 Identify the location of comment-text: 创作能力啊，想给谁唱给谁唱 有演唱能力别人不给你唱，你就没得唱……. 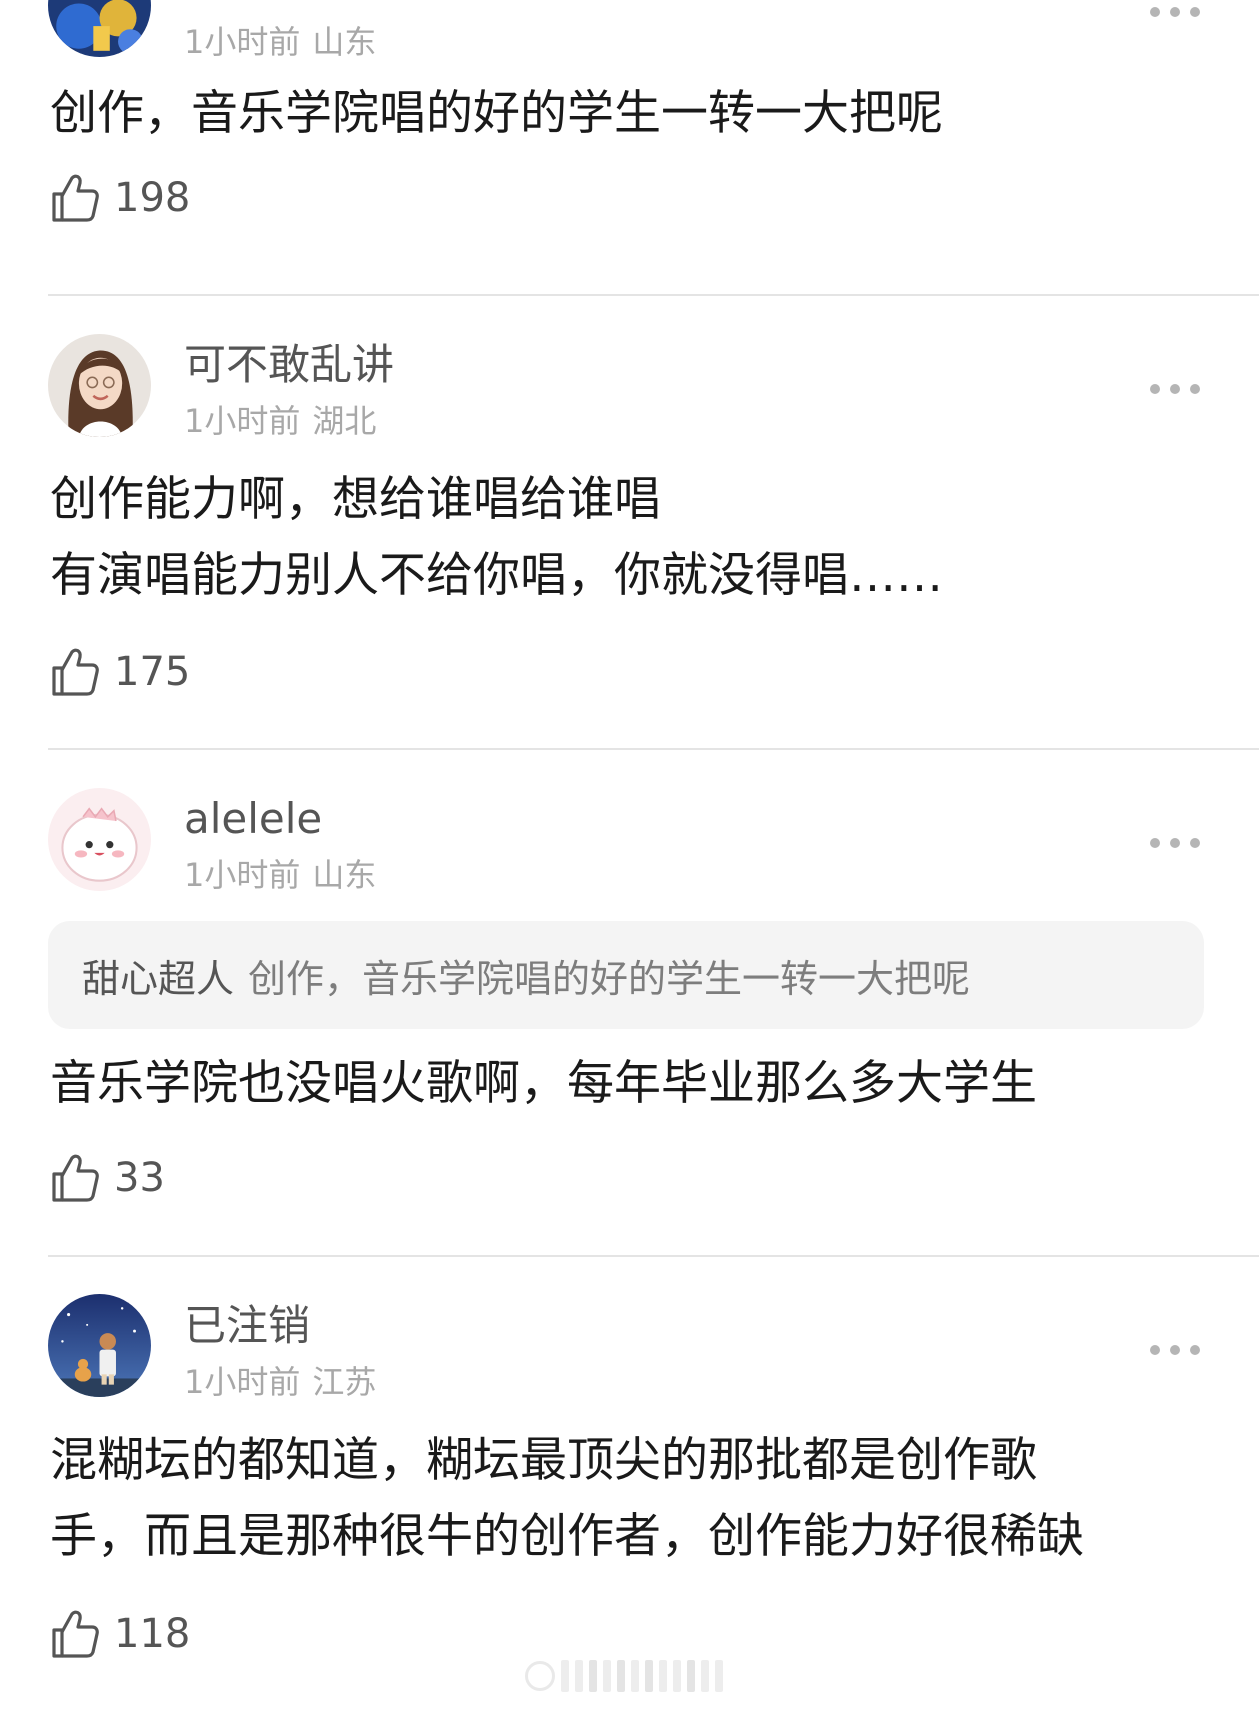
(630, 538).